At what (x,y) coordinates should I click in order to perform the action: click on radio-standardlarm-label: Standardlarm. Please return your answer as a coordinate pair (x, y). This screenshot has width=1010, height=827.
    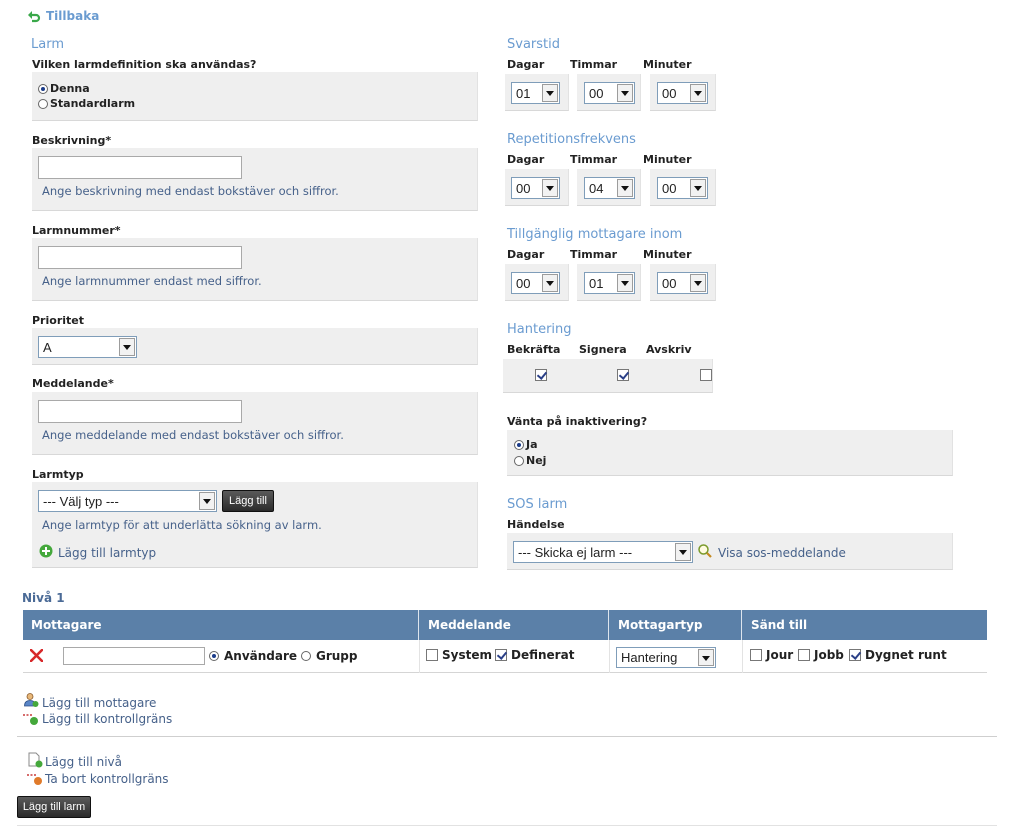
    Looking at the image, I should click on (93, 103).